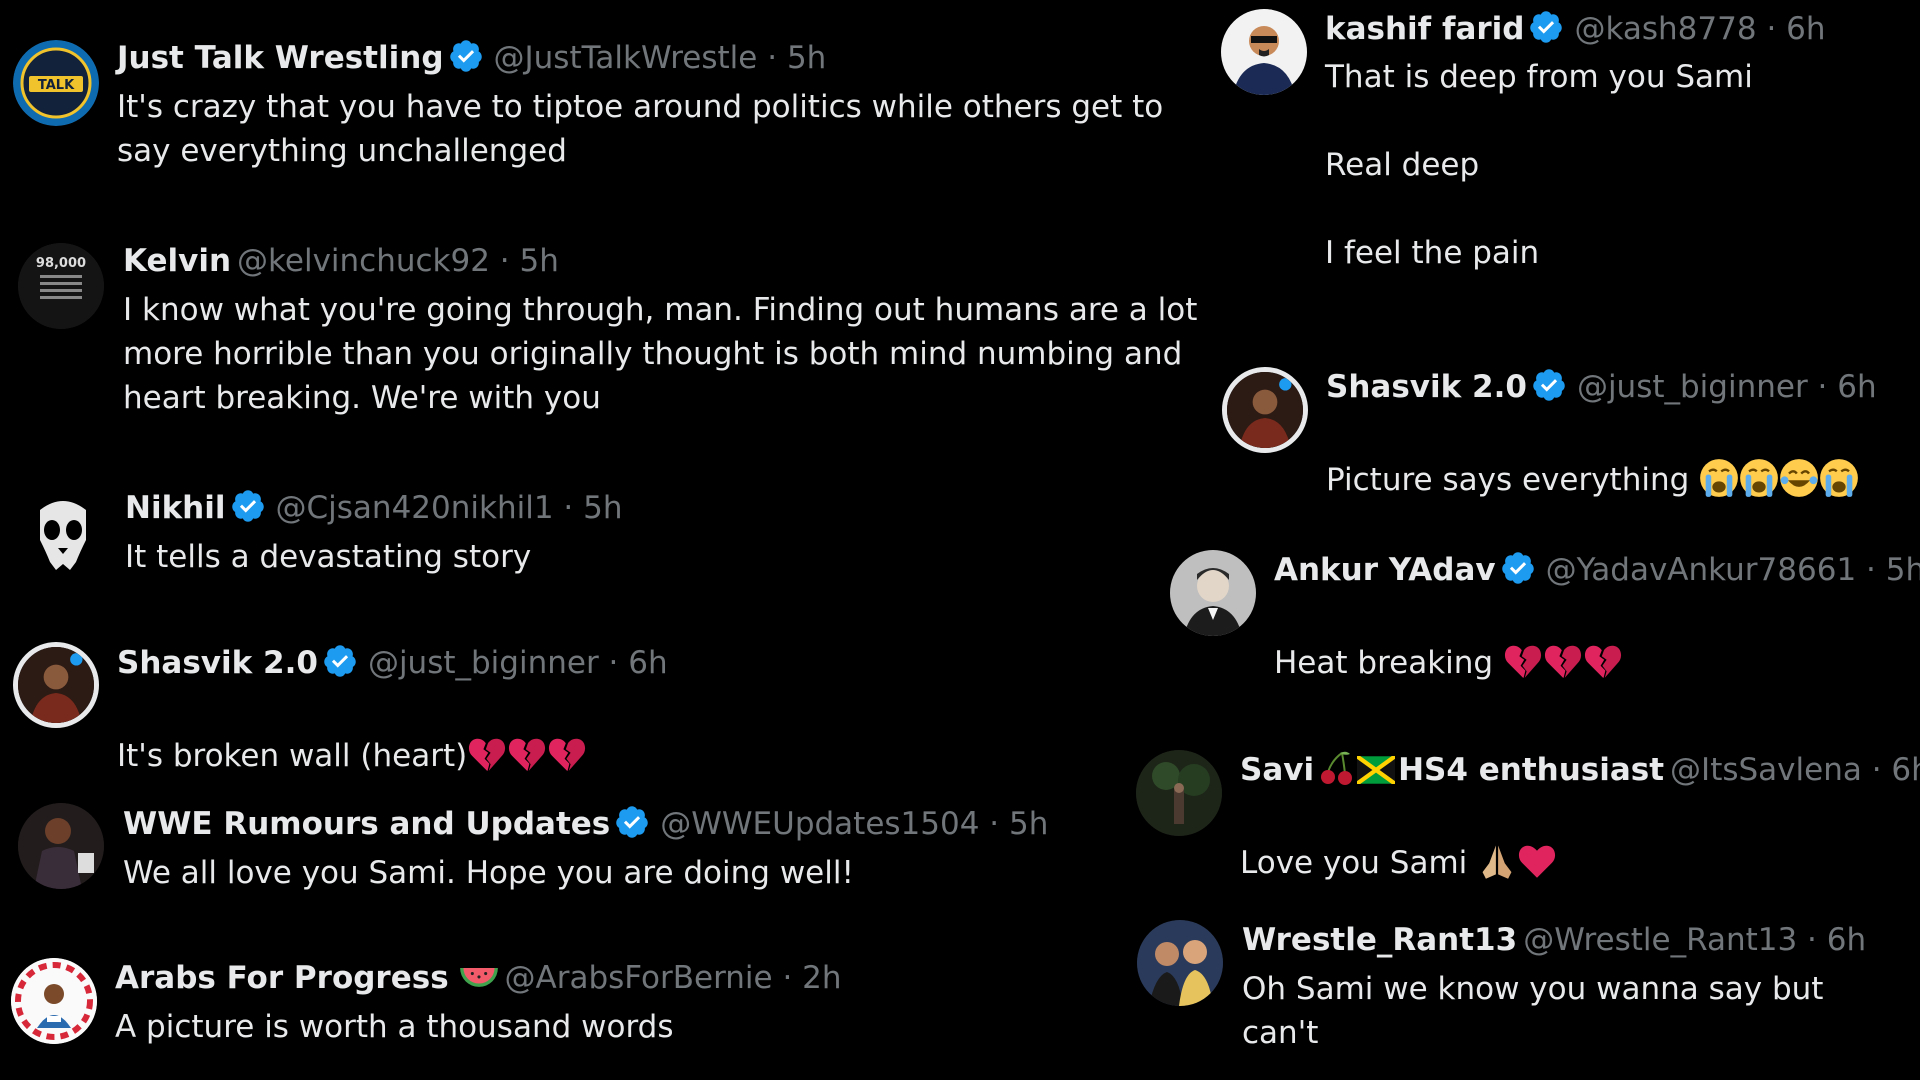 This screenshot has height=1080, width=1920. I want to click on avatar-text: 98,000, so click(61, 263).